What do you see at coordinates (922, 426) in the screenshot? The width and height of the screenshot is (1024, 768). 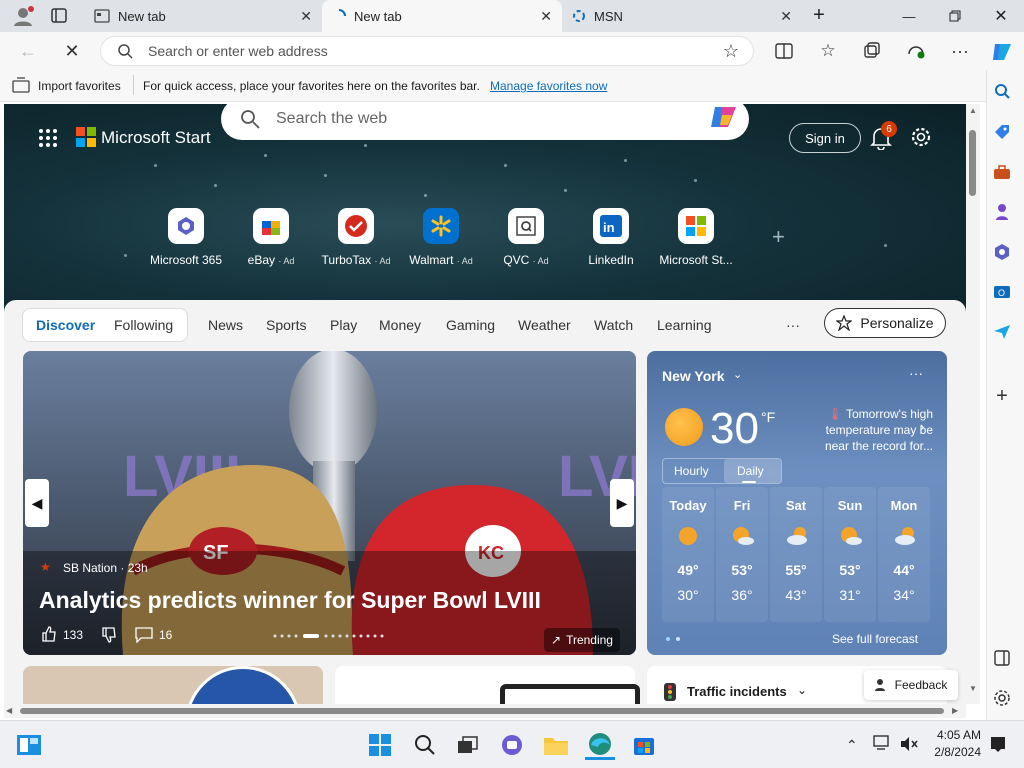 I see `chevron-right-icon: ›` at bounding box center [922, 426].